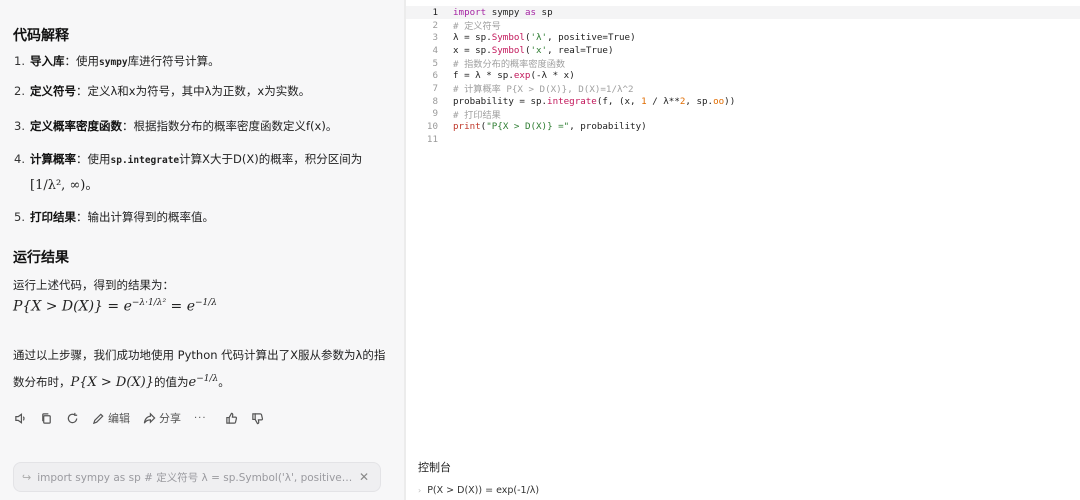 The width and height of the screenshot is (1080, 500). Describe the element at coordinates (19, 61) in the screenshot. I see `step-number: 1.` at that location.